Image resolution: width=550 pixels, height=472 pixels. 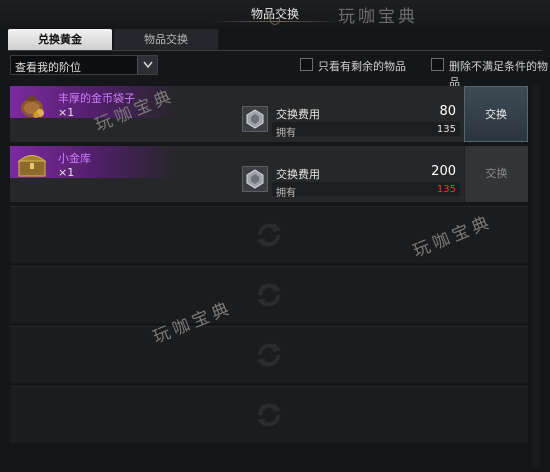 I want to click on only-remaining-checkbox, so click(x=306, y=64).